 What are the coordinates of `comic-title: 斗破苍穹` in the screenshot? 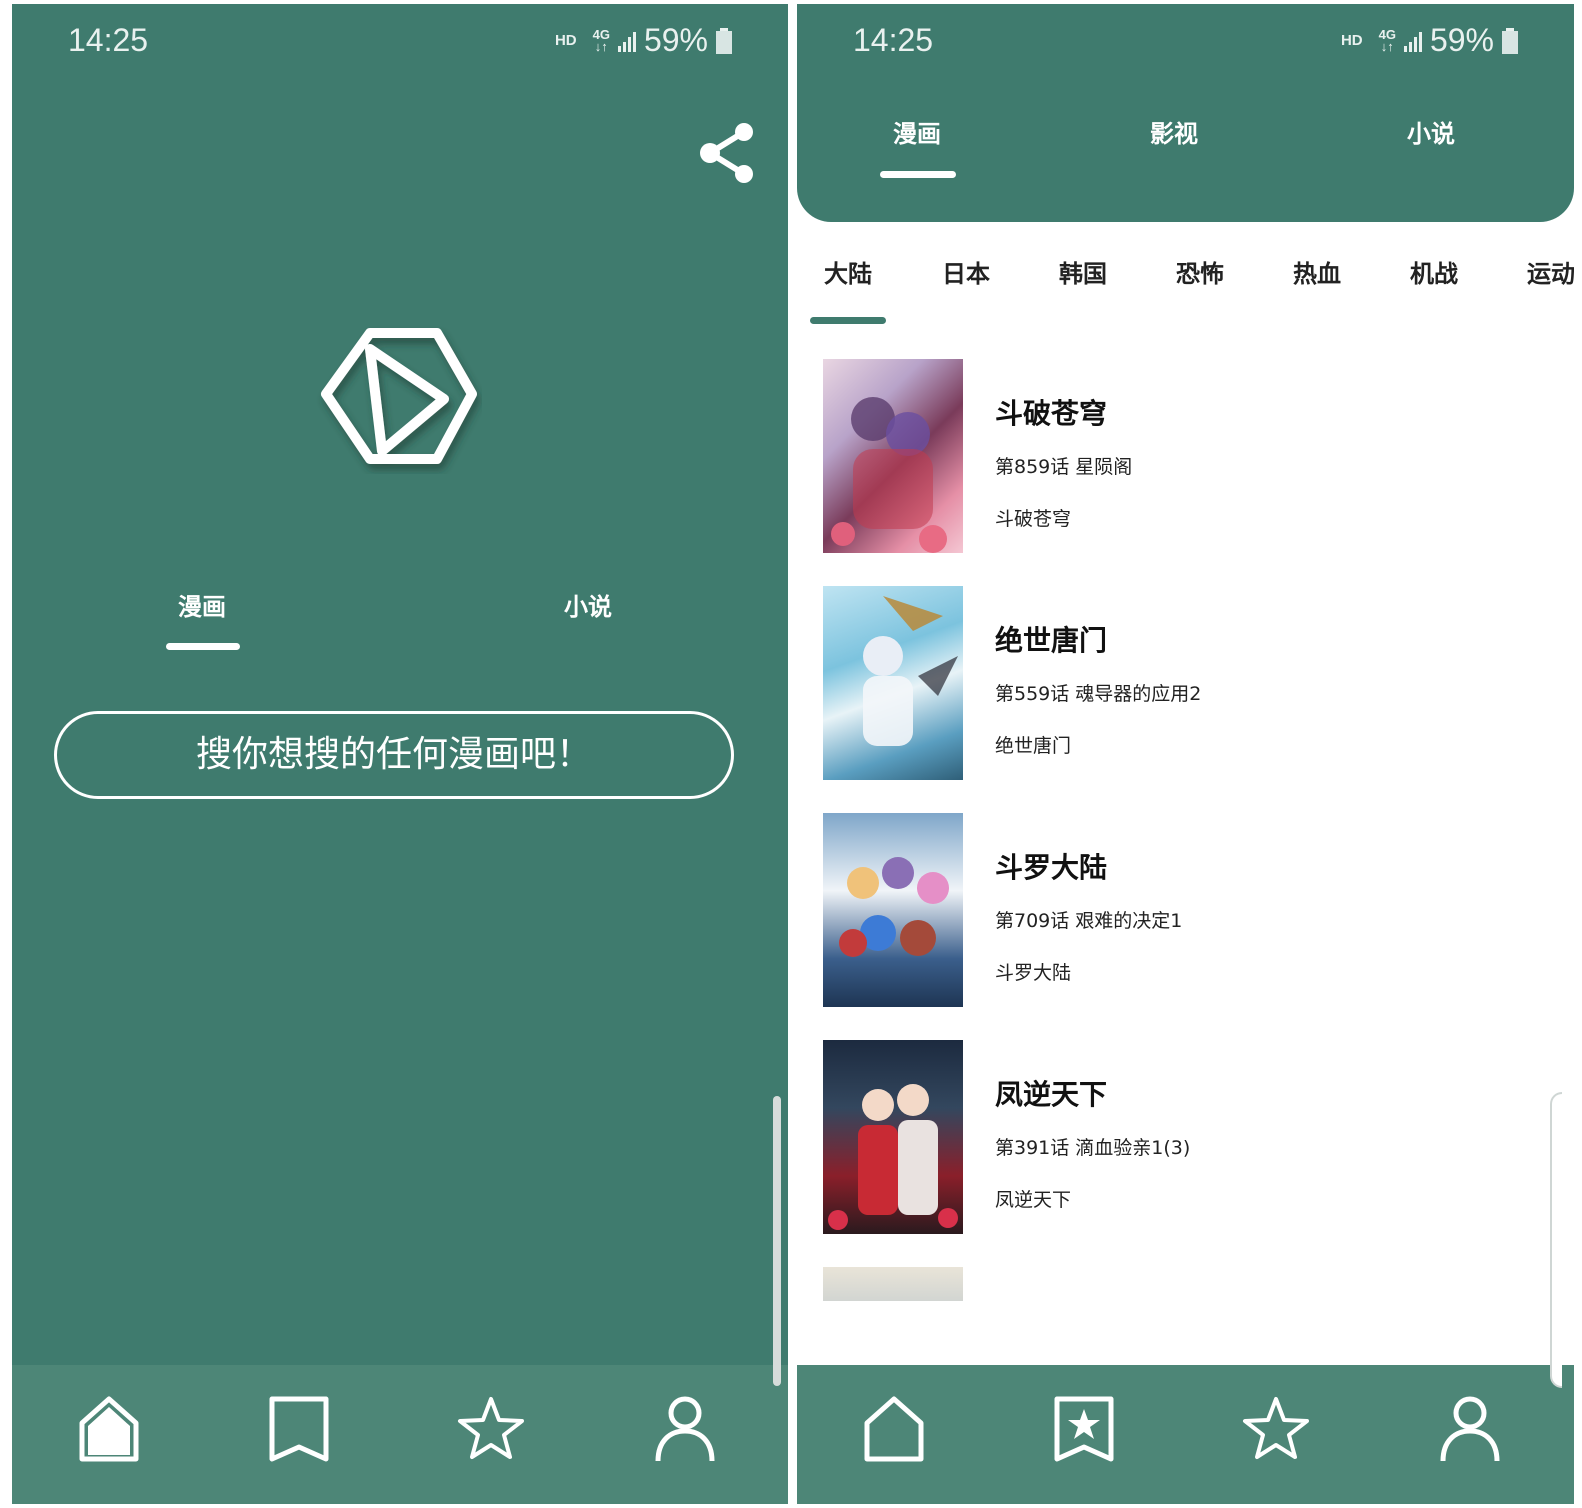 It's located at (1051, 413).